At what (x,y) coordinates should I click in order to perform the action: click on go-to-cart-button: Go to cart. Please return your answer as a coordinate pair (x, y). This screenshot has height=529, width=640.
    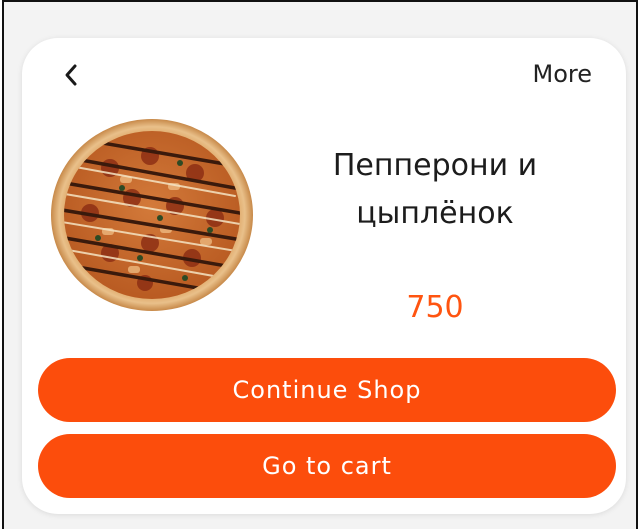
    Looking at the image, I should click on (327, 466).